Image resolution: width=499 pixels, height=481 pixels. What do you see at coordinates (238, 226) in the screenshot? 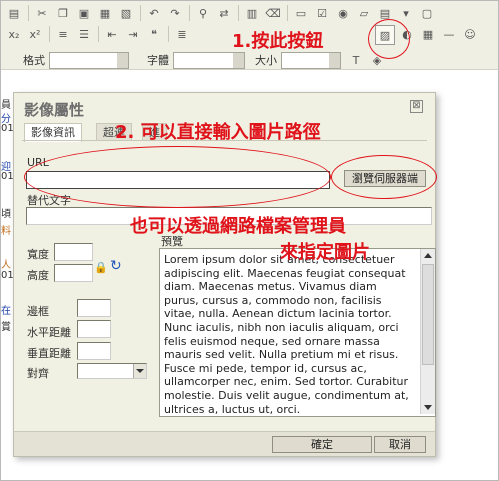
I see `annotation-step3-line1: 也可以透過網路檔案管理員` at bounding box center [238, 226].